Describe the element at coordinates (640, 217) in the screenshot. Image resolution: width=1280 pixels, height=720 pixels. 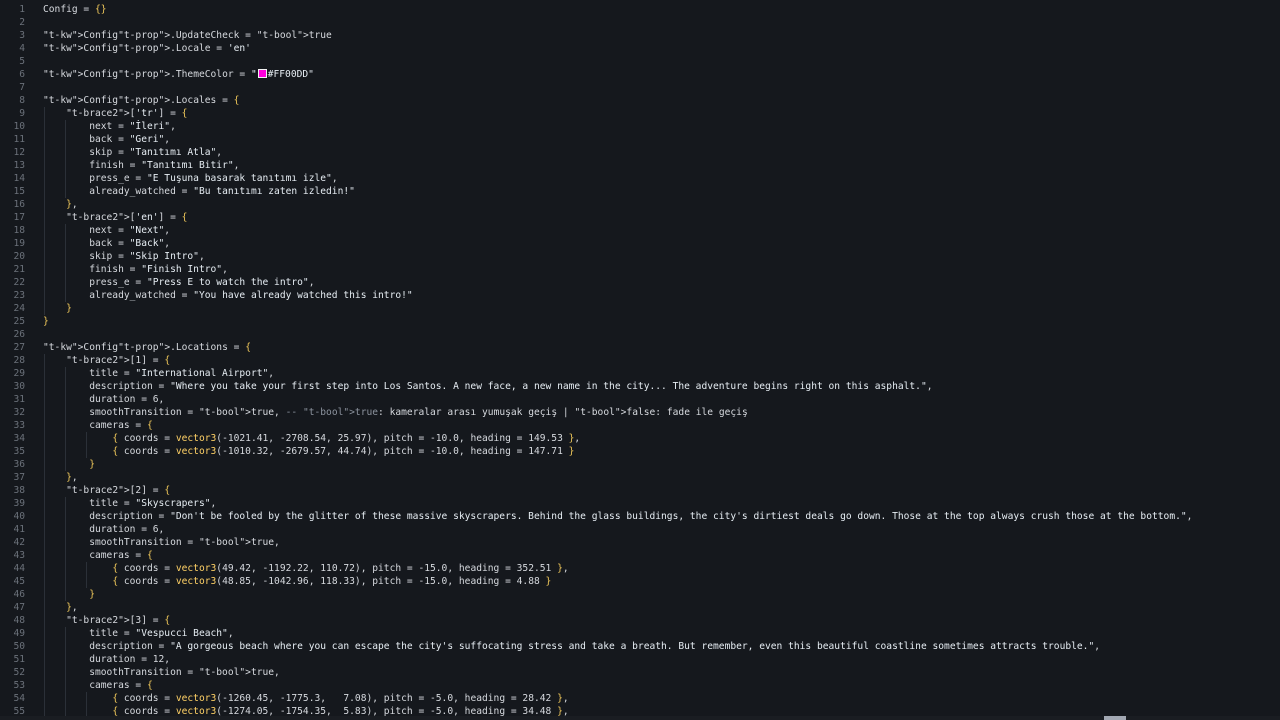
I see `code-line: 17 "t-brace2">['en'] = {` at that location.